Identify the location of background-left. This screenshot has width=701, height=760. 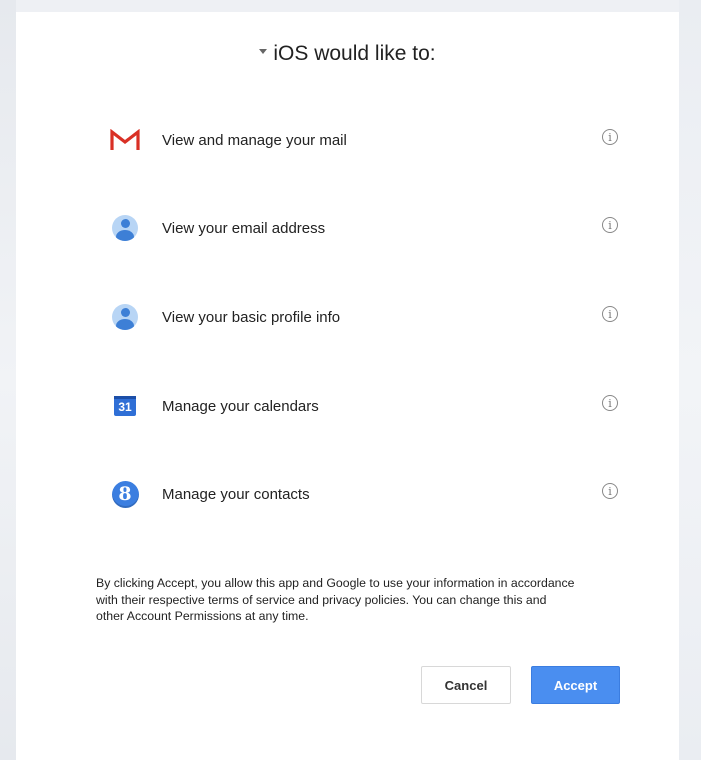
(8, 380).